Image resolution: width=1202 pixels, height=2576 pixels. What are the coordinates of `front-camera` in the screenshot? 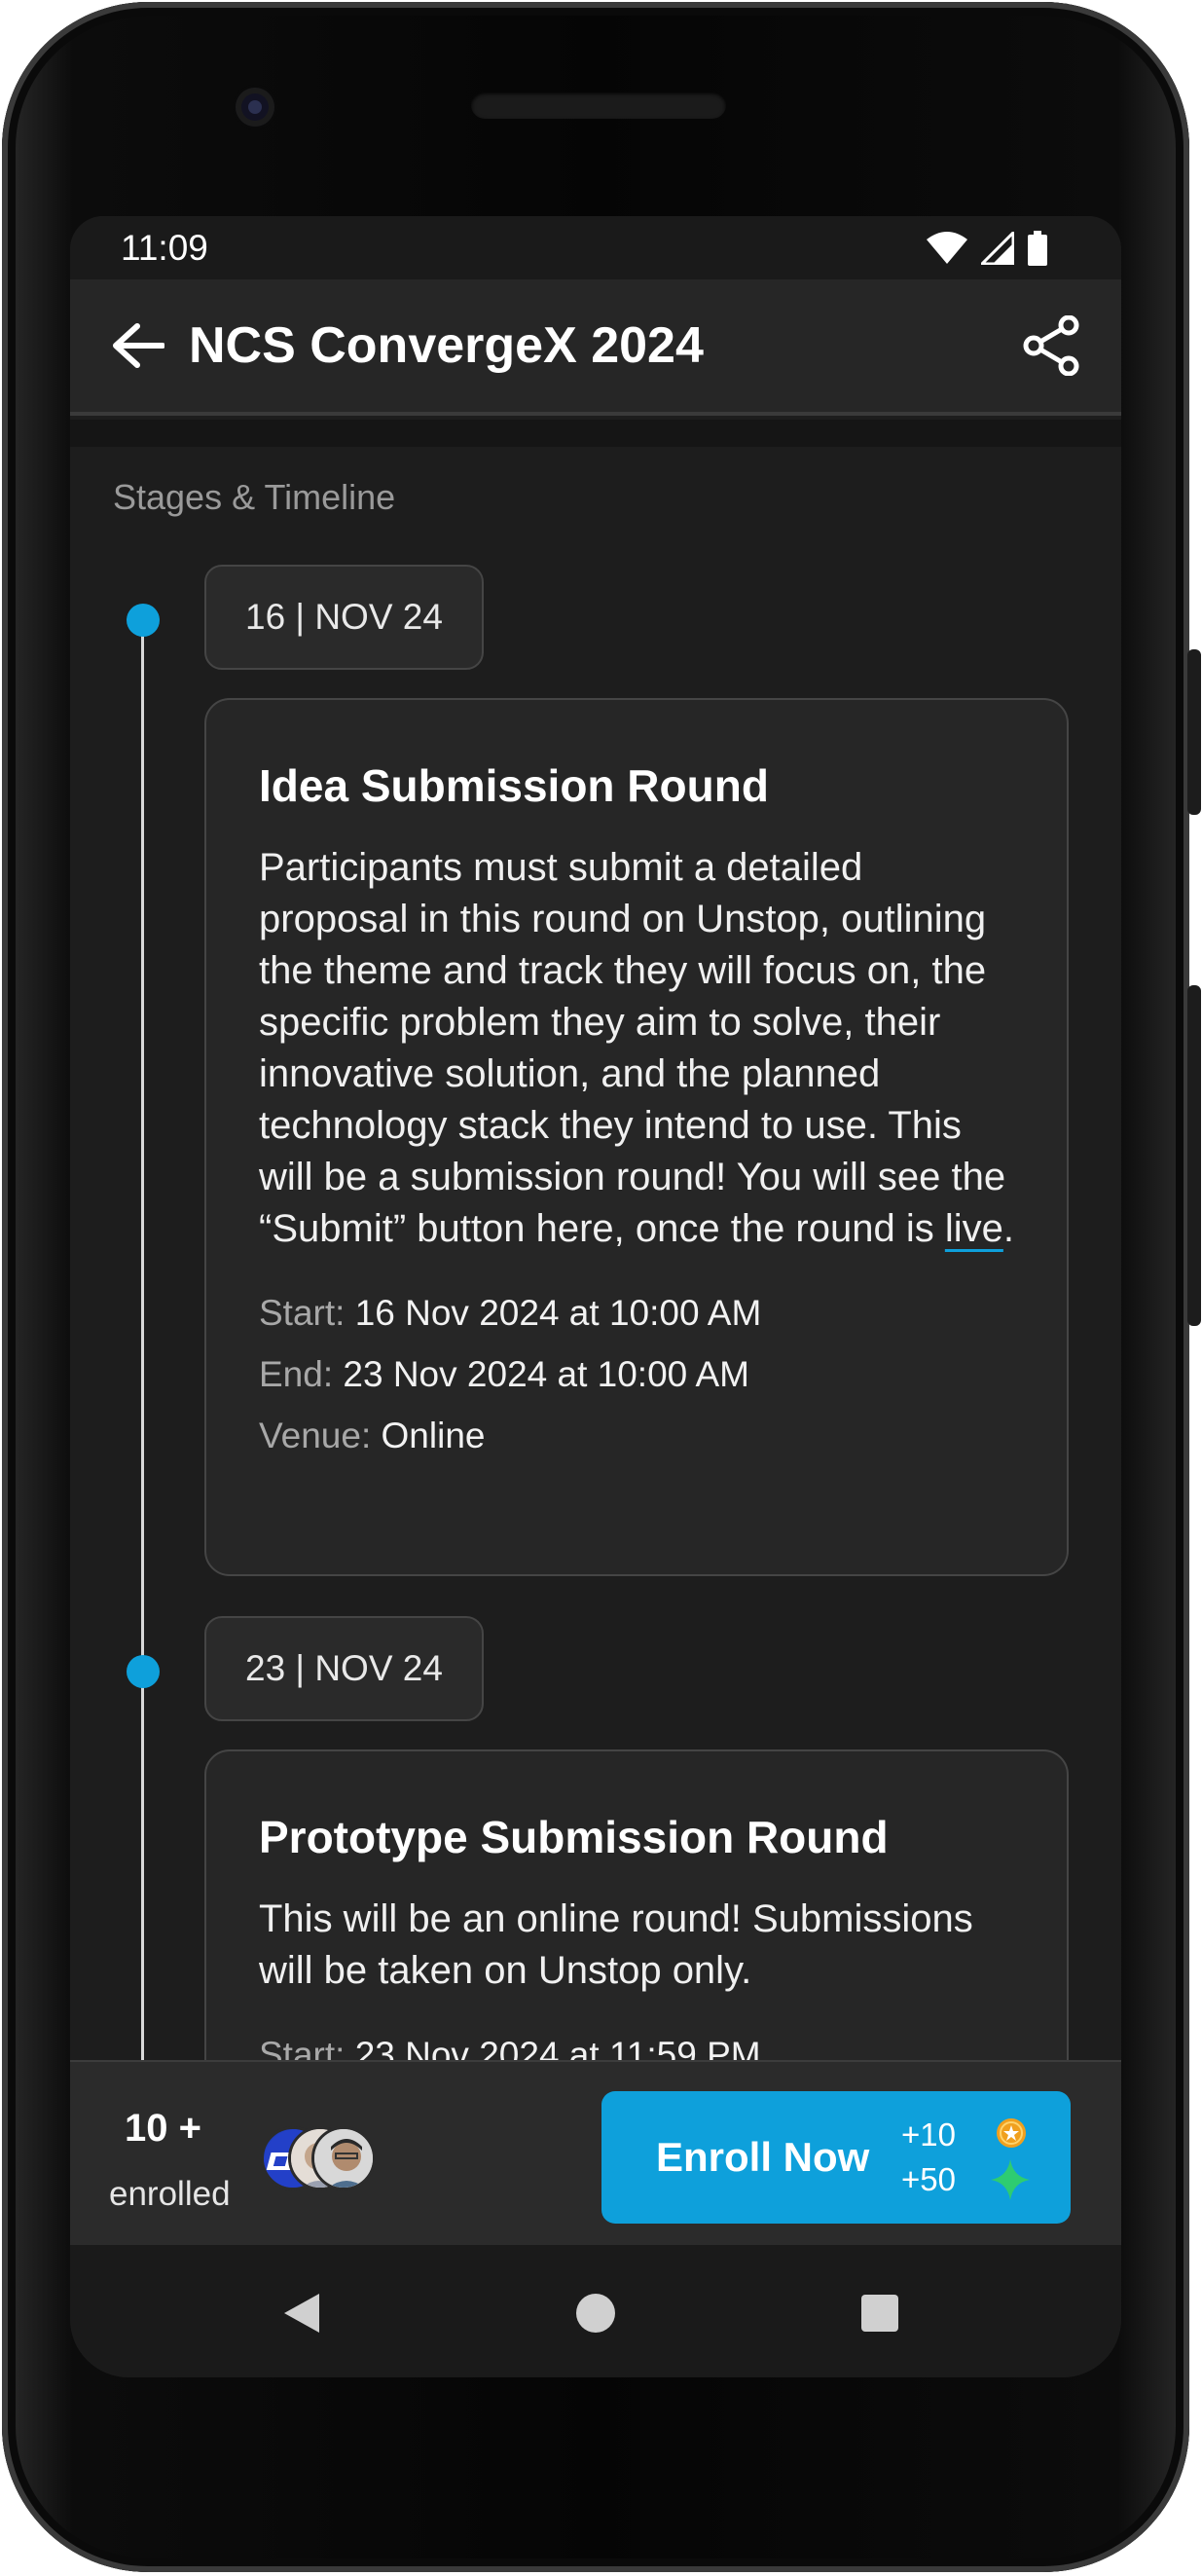 It's located at (255, 107).